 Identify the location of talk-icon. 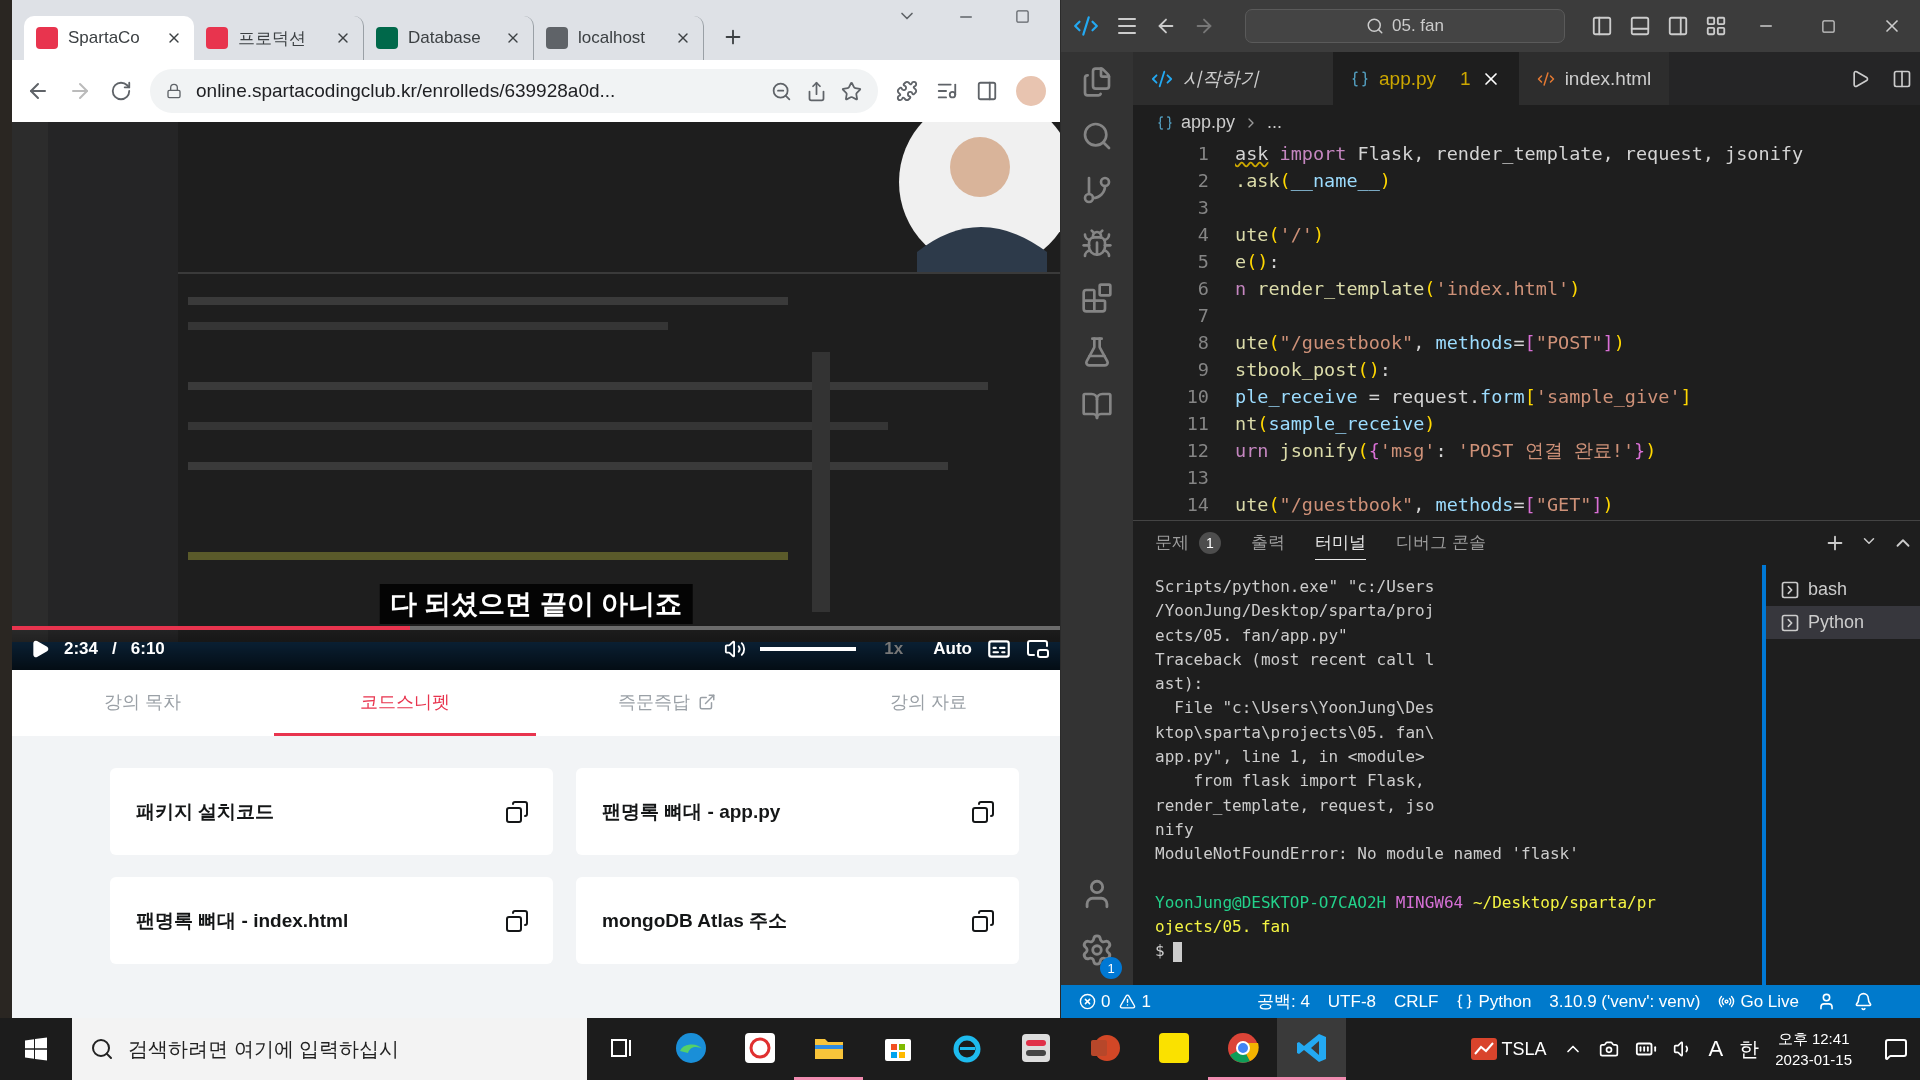
(1173, 1047).